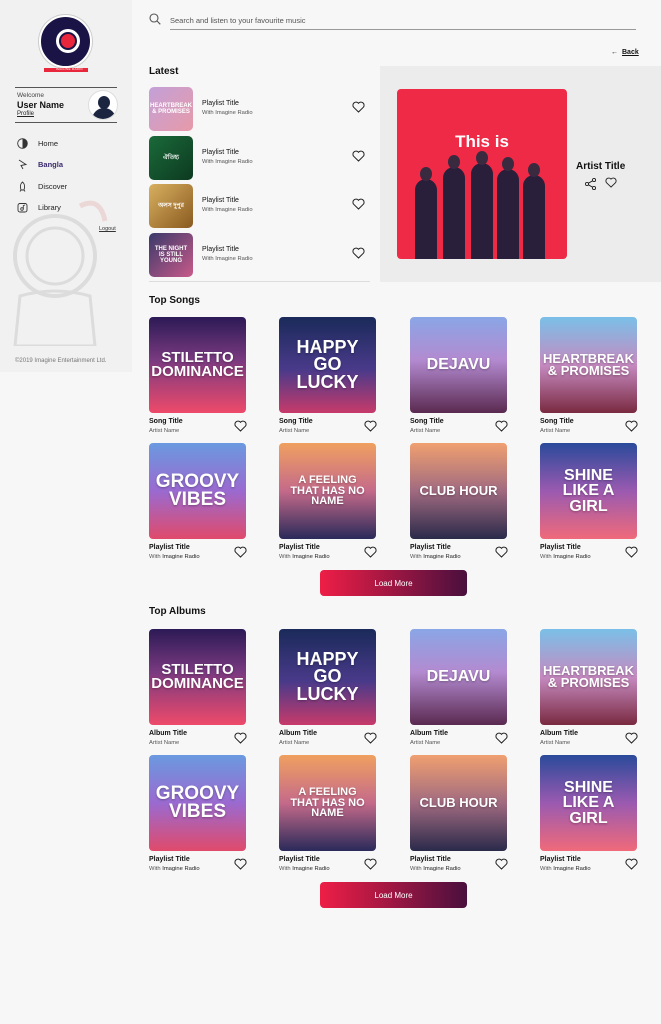 The height and width of the screenshot is (1024, 661). What do you see at coordinates (103, 105) in the screenshot?
I see `avatar` at bounding box center [103, 105].